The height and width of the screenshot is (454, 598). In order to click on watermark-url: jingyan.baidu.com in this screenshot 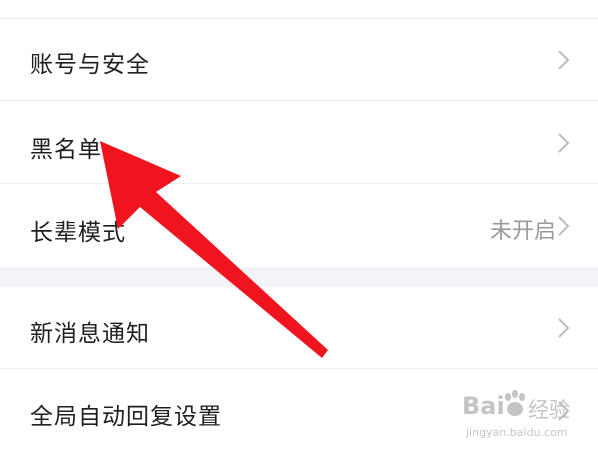, I will do `click(517, 432)`.